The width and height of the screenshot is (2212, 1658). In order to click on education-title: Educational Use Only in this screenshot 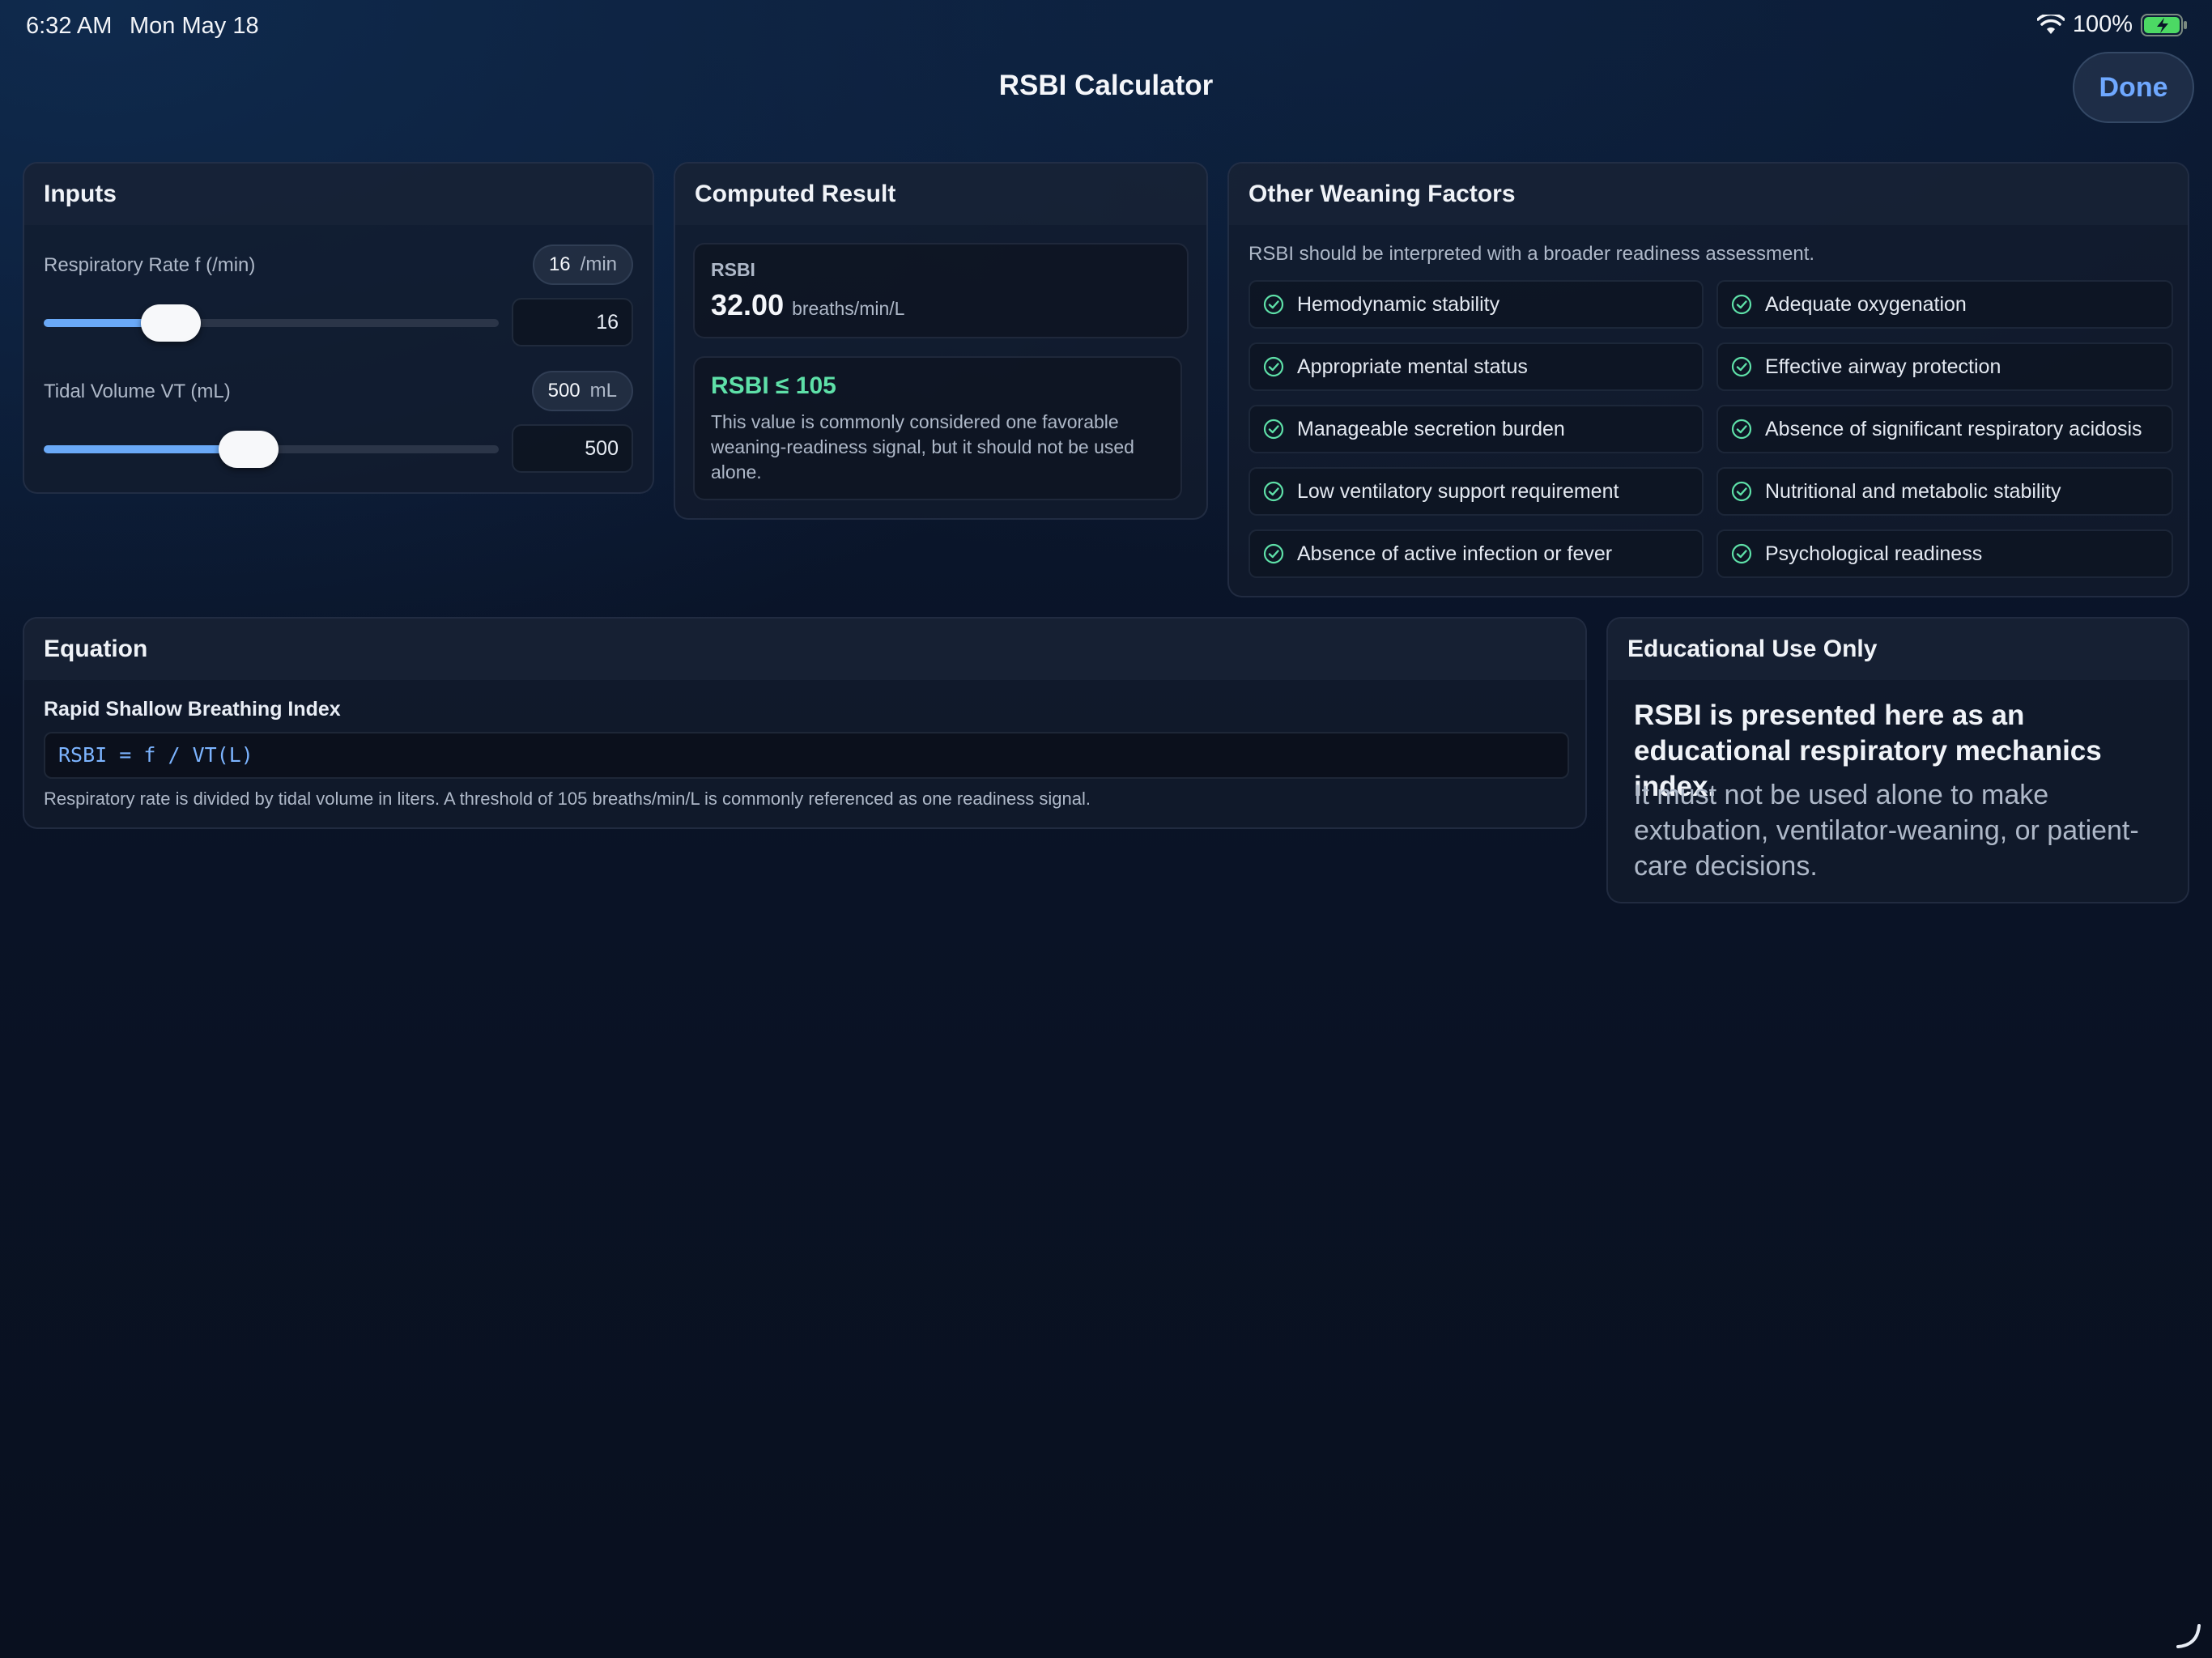, I will do `click(1898, 649)`.